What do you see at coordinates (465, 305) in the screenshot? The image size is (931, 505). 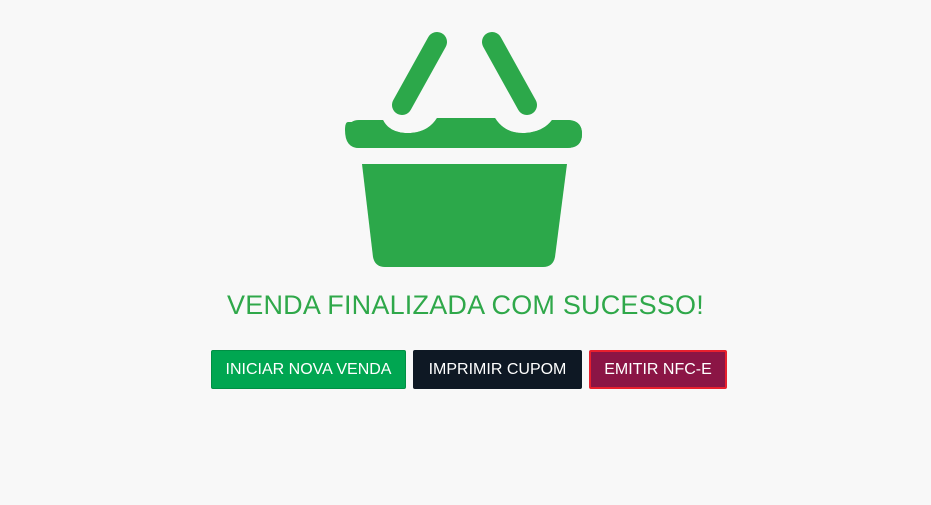 I see `success-message: VENDA FINALIZADA COM SUCESSO!` at bounding box center [465, 305].